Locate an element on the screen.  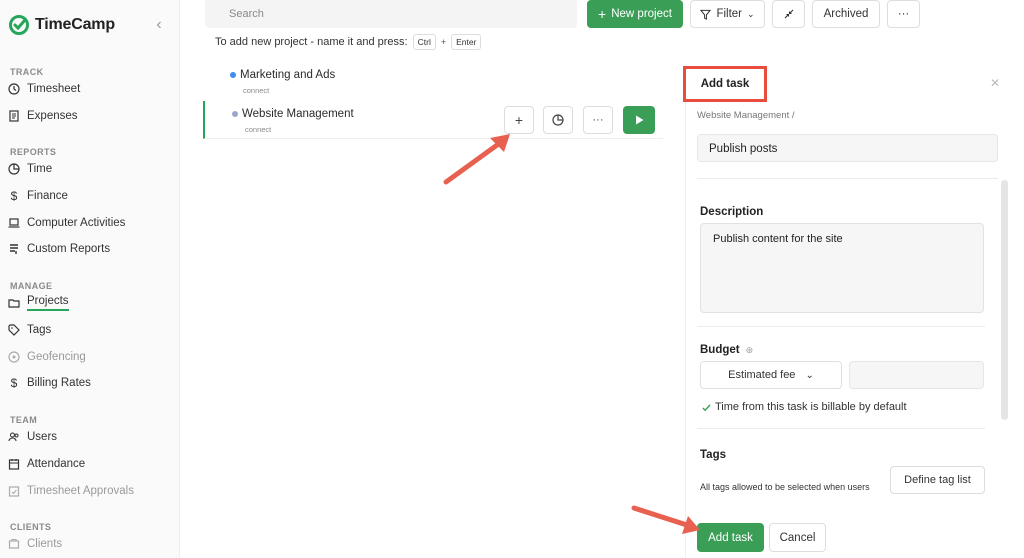
users-icon is located at coordinates (14, 437).